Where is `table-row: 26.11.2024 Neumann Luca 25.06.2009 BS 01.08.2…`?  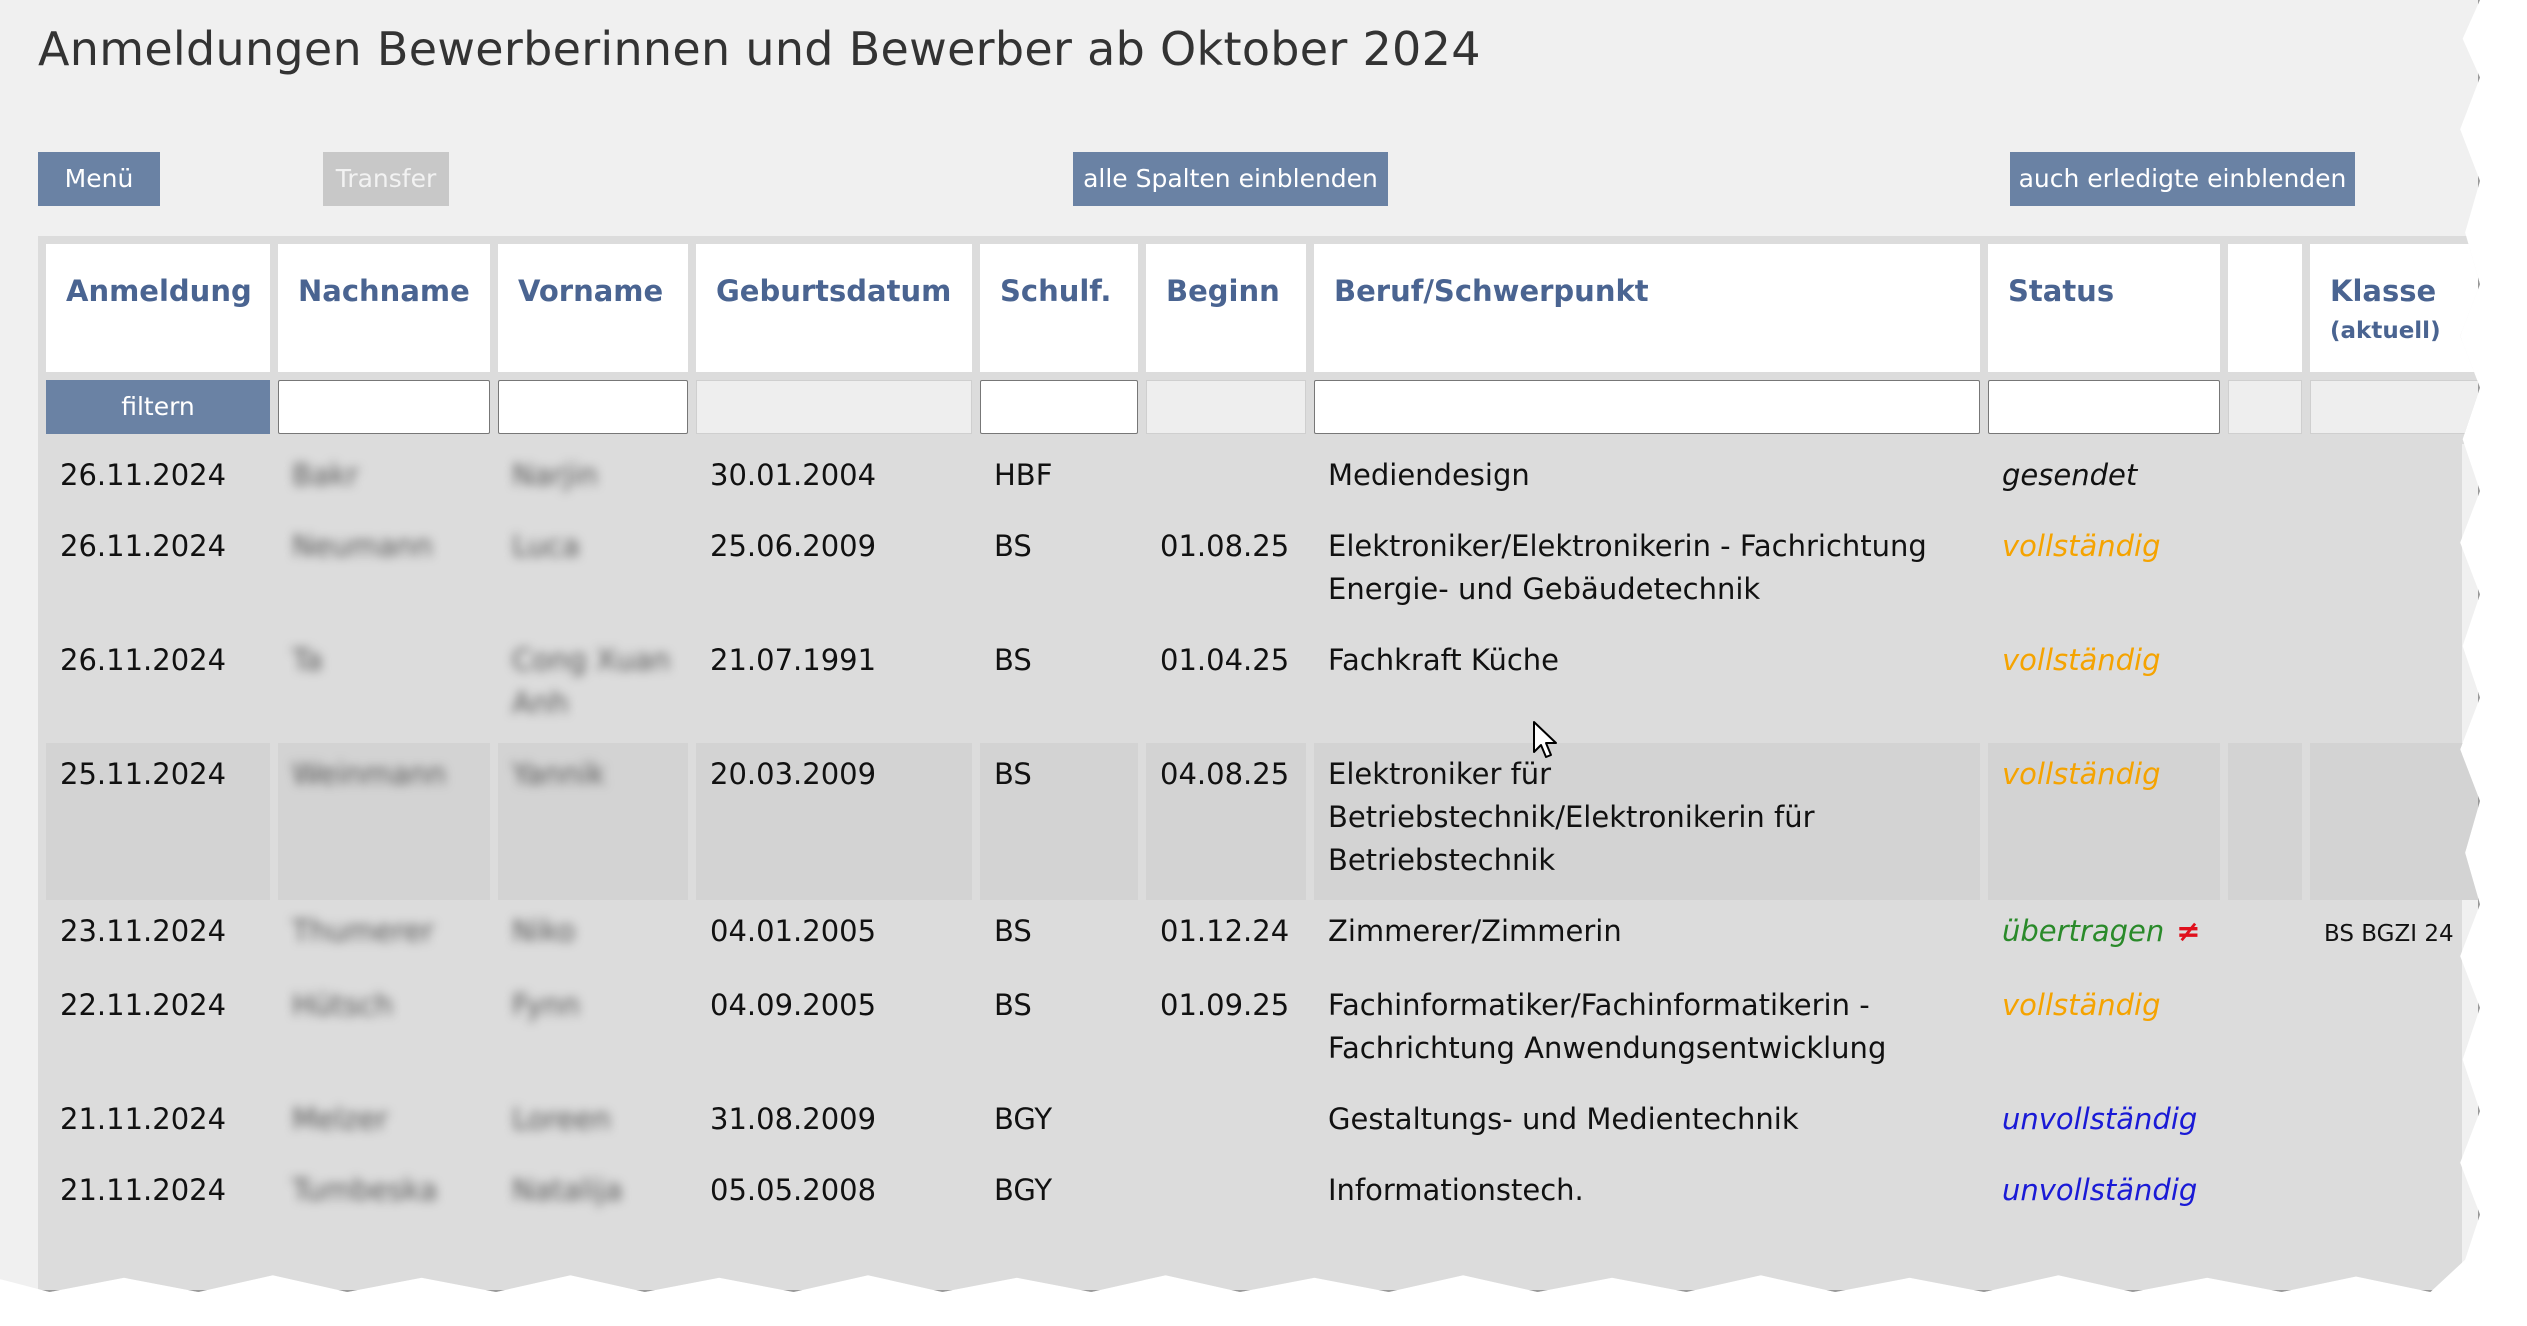
table-row: 26.11.2024 Neumann Luca 25.06.2009 BS 01.08.2… is located at coordinates (1262, 572).